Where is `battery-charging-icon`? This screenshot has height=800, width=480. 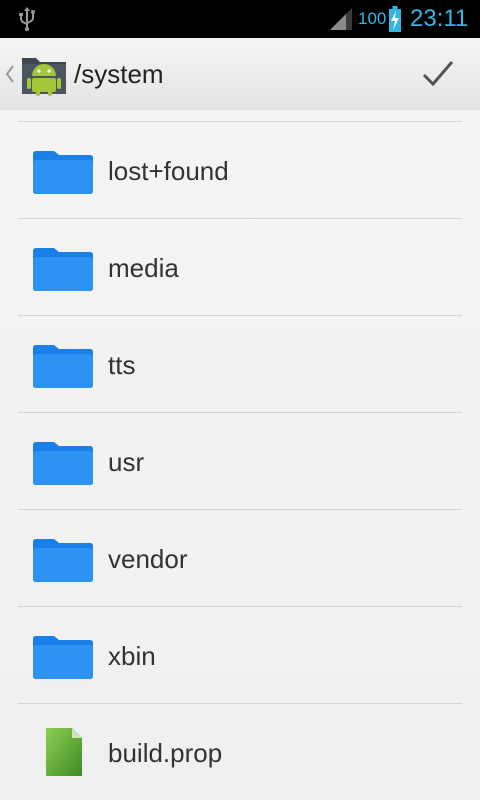
battery-charging-icon is located at coordinates (395, 19).